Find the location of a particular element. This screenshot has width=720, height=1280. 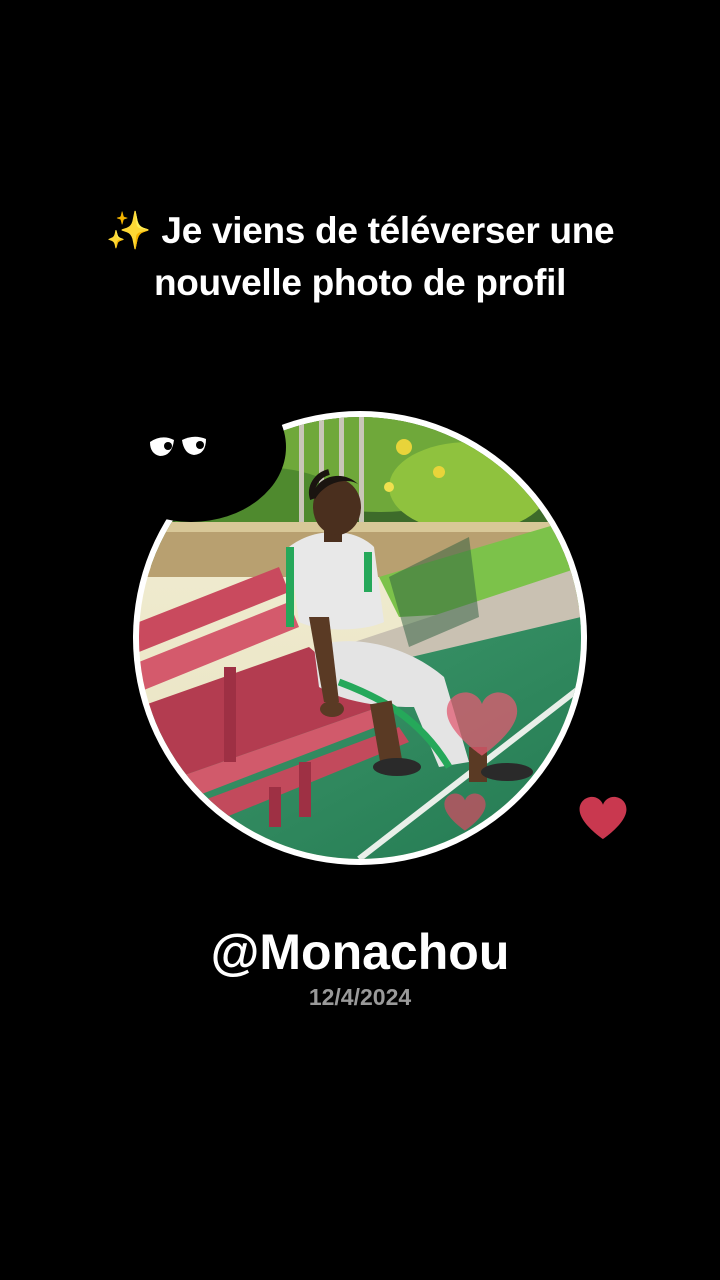

username: @Monachou is located at coordinates (360, 952).